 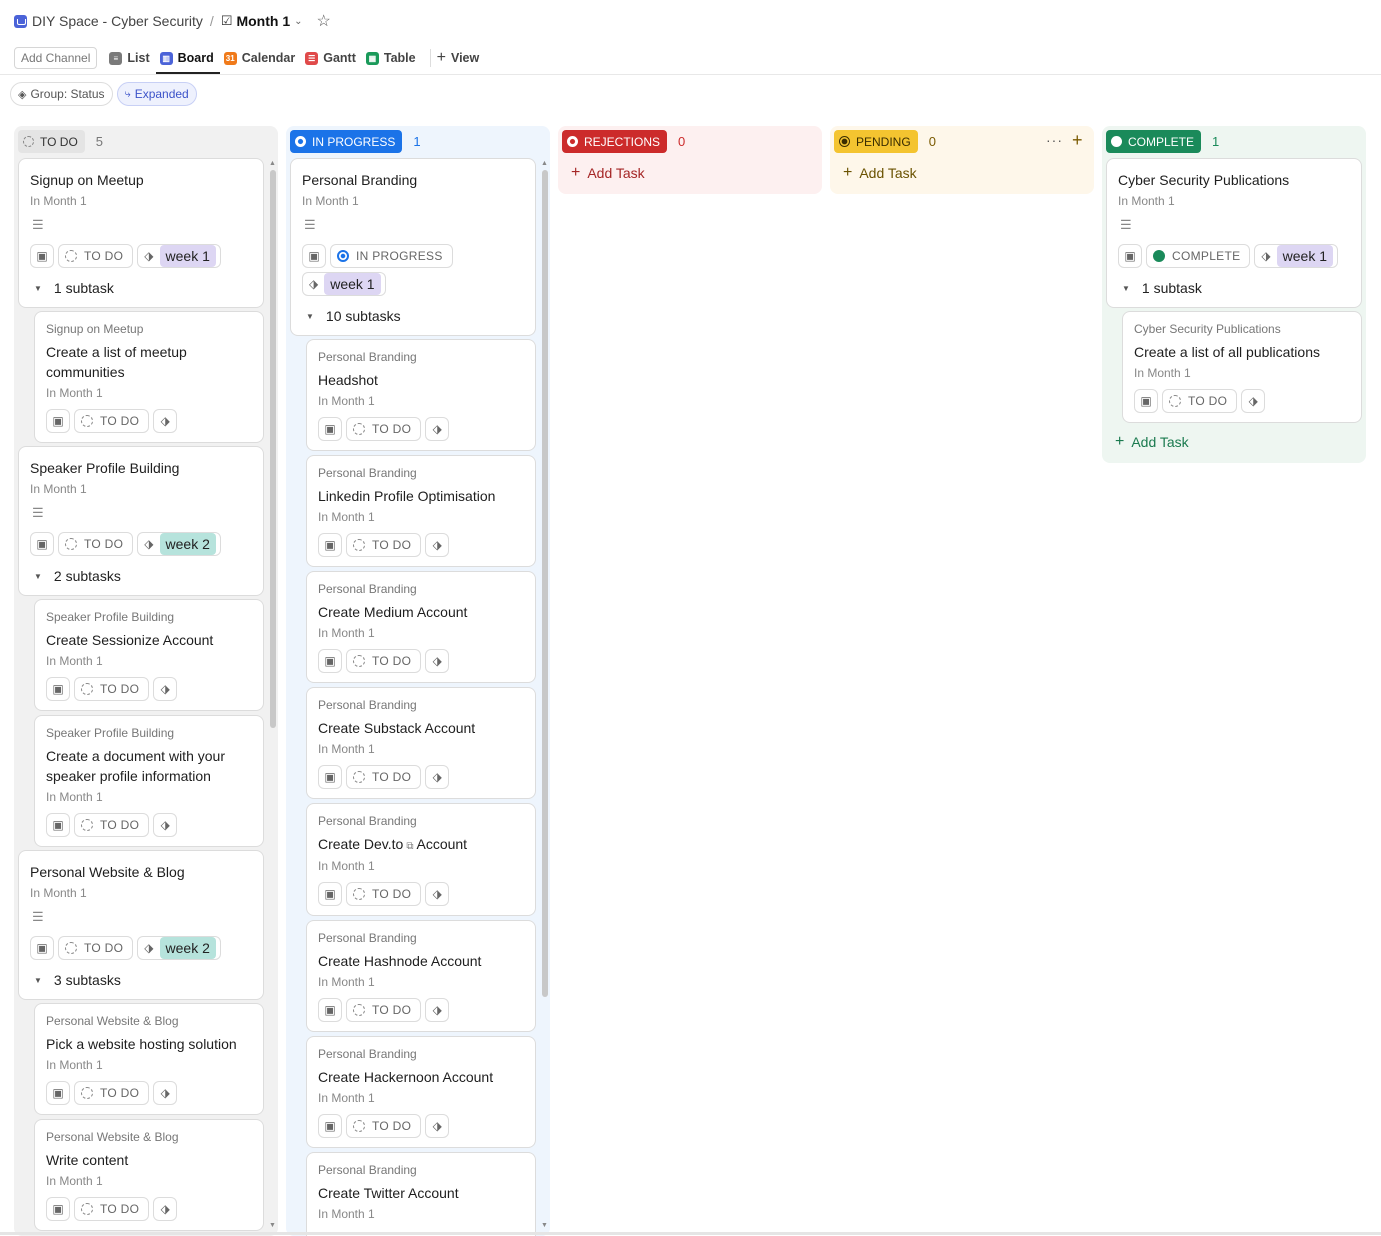 What do you see at coordinates (187, 58) in the screenshot?
I see `tab-board: ▥ Board` at bounding box center [187, 58].